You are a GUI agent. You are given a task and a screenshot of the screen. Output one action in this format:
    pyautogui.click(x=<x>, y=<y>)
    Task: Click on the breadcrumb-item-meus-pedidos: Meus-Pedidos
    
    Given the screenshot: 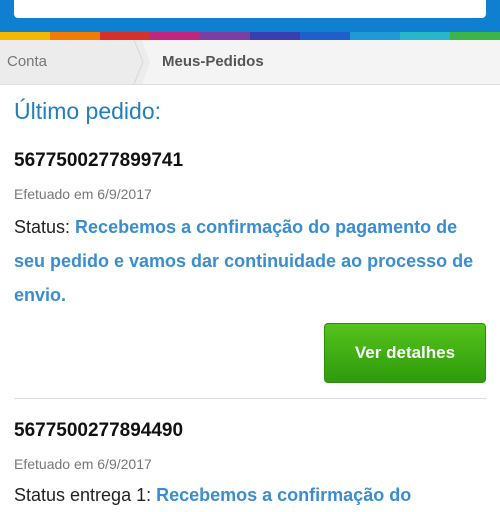 What is the action you would take?
    pyautogui.click(x=213, y=61)
    